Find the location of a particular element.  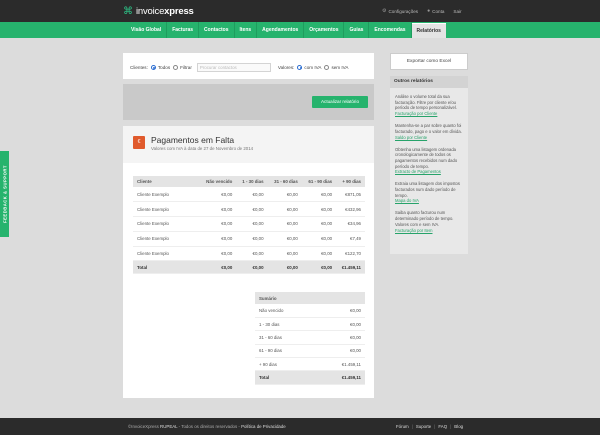

report-link-payments-statement: Extracto de Pagamentos is located at coordinates (429, 172).